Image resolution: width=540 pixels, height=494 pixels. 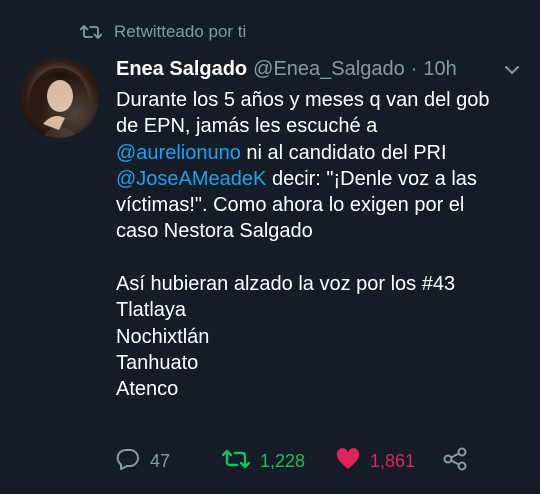 What do you see at coordinates (326, 461) in the screenshot?
I see `tweet-actions: 47 1,228 1,861` at bounding box center [326, 461].